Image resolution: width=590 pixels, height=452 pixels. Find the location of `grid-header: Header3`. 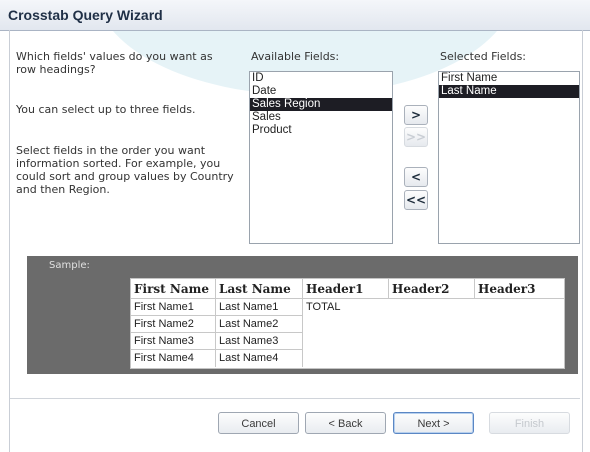

grid-header: Header3 is located at coordinates (519, 289).